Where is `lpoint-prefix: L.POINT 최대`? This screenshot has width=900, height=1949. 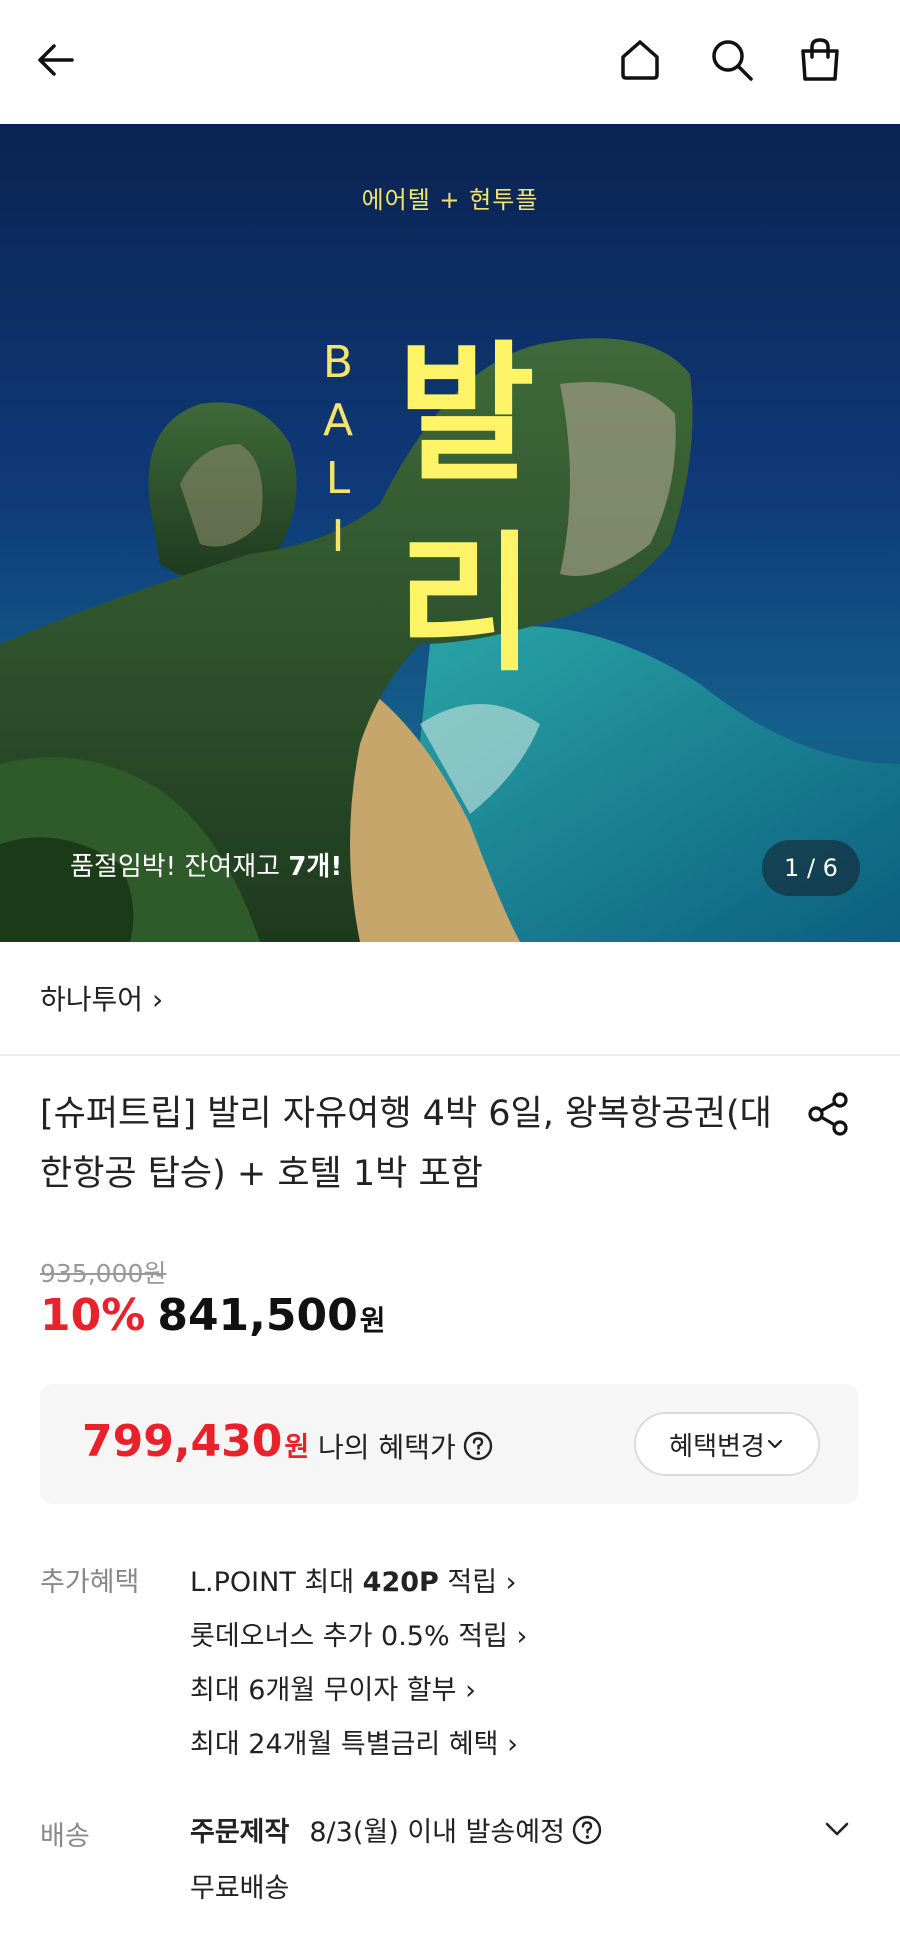 lpoint-prefix: L.POINT 최대 is located at coordinates (276, 1582).